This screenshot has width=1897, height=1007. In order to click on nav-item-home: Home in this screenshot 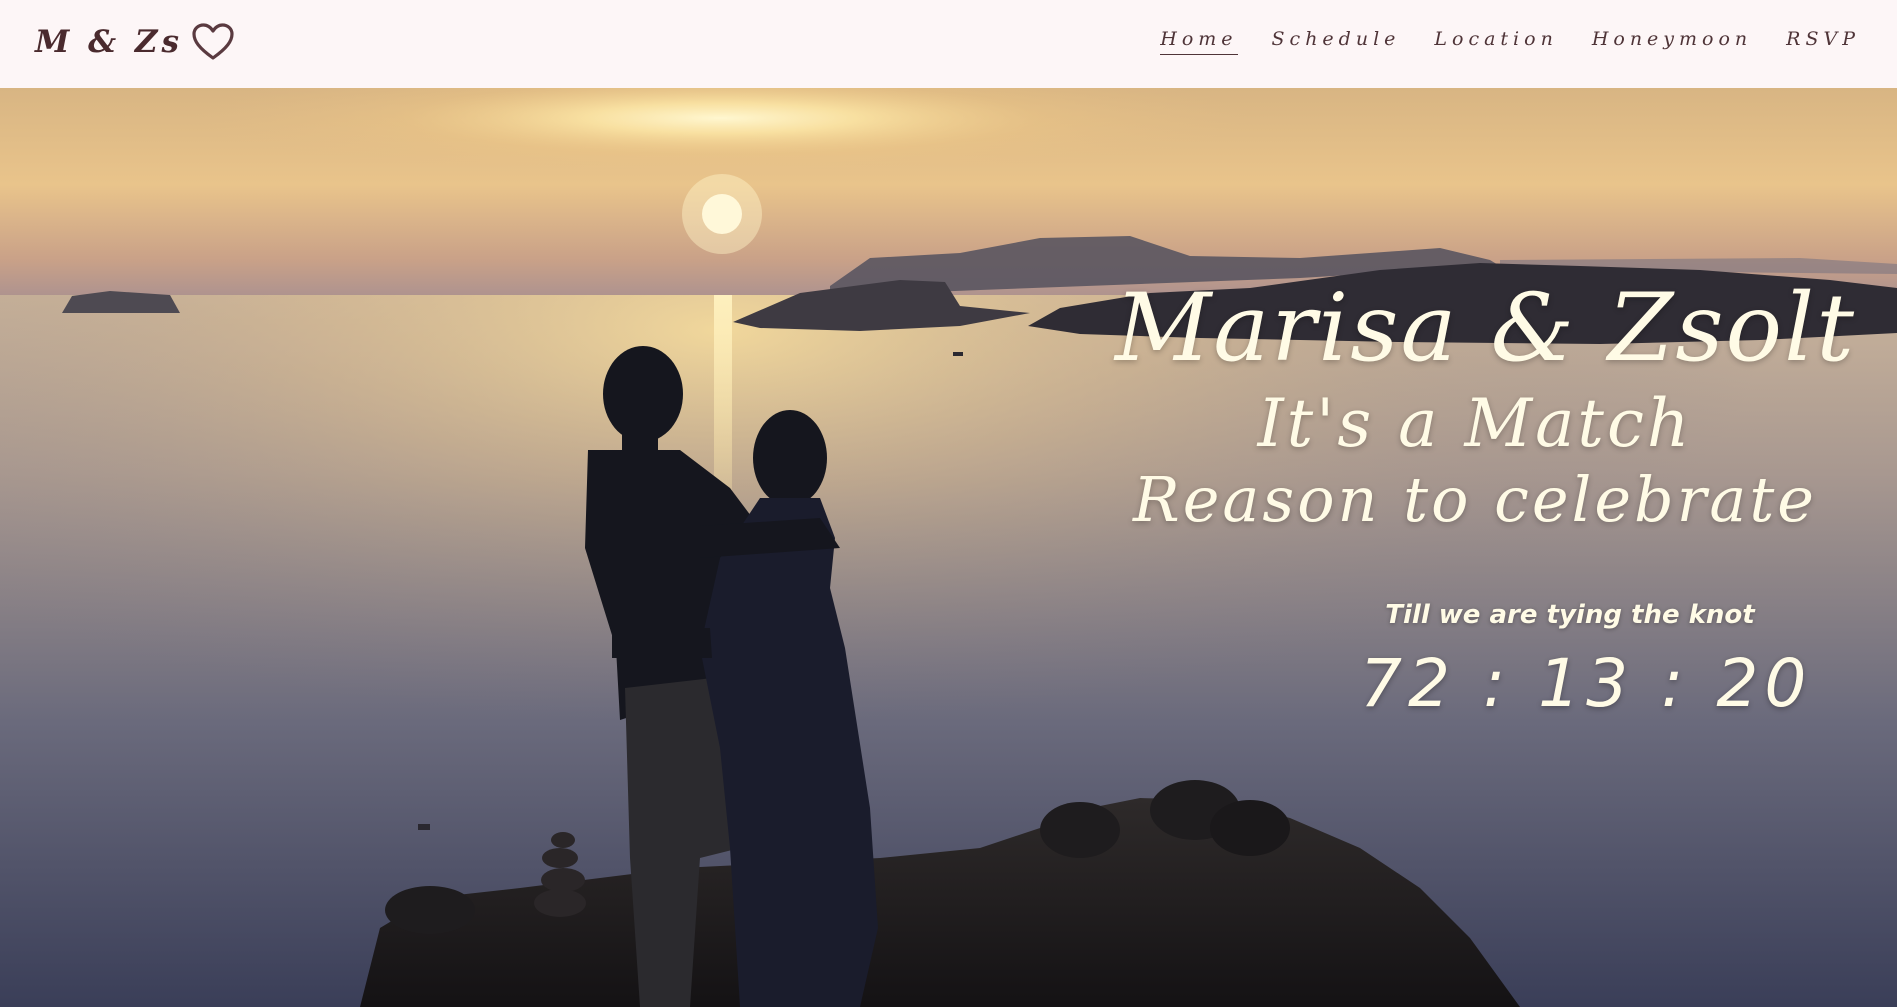, I will do `click(1199, 41)`.